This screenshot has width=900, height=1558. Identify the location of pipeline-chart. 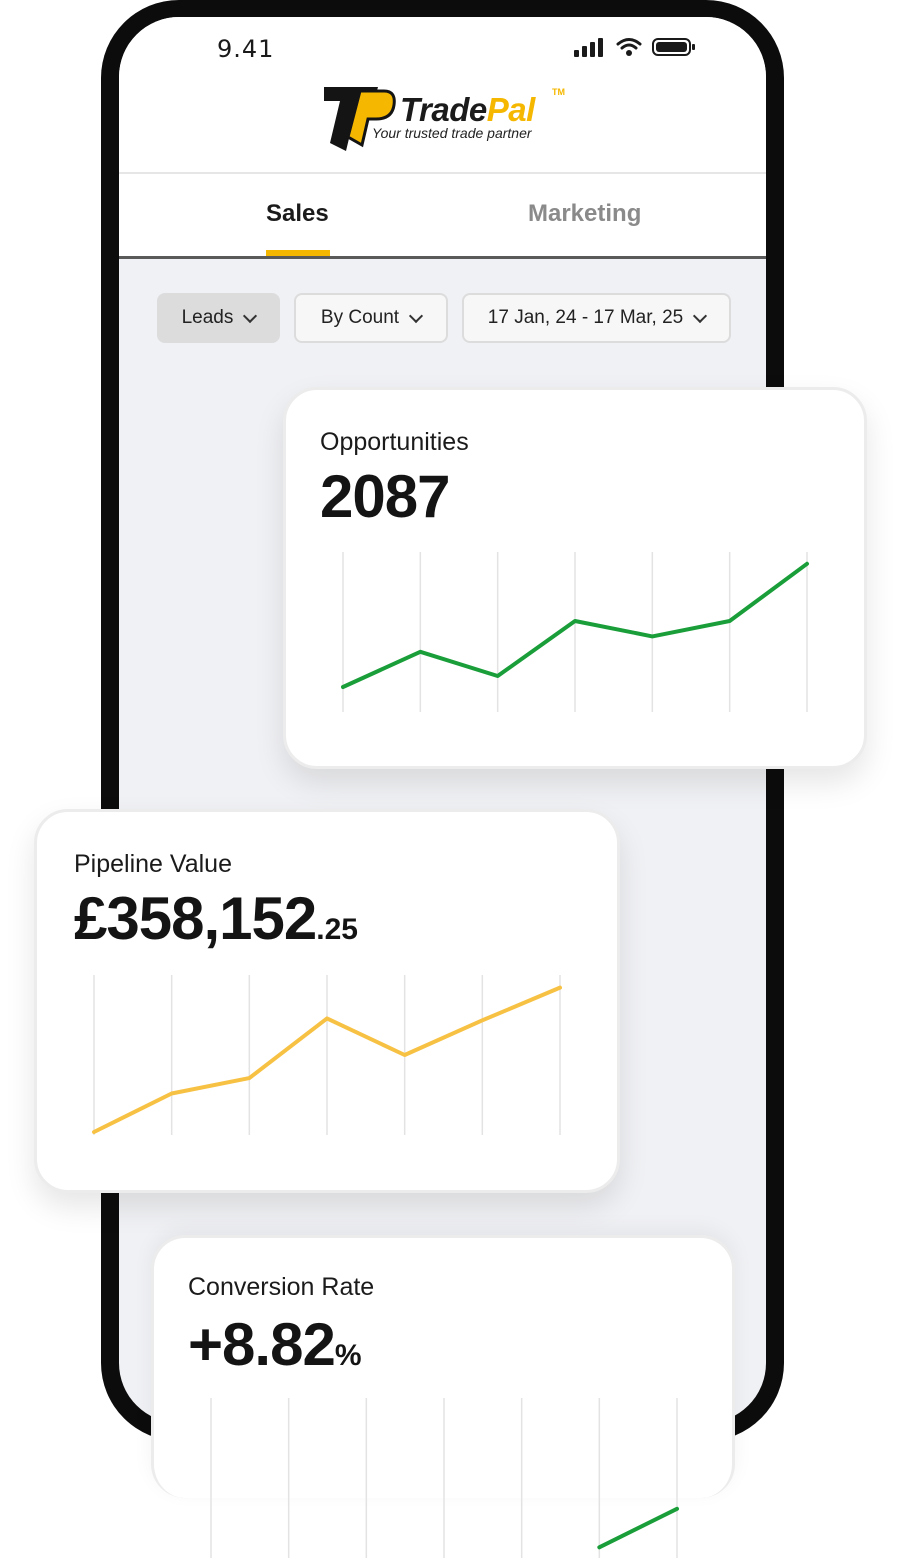
(327, 1055).